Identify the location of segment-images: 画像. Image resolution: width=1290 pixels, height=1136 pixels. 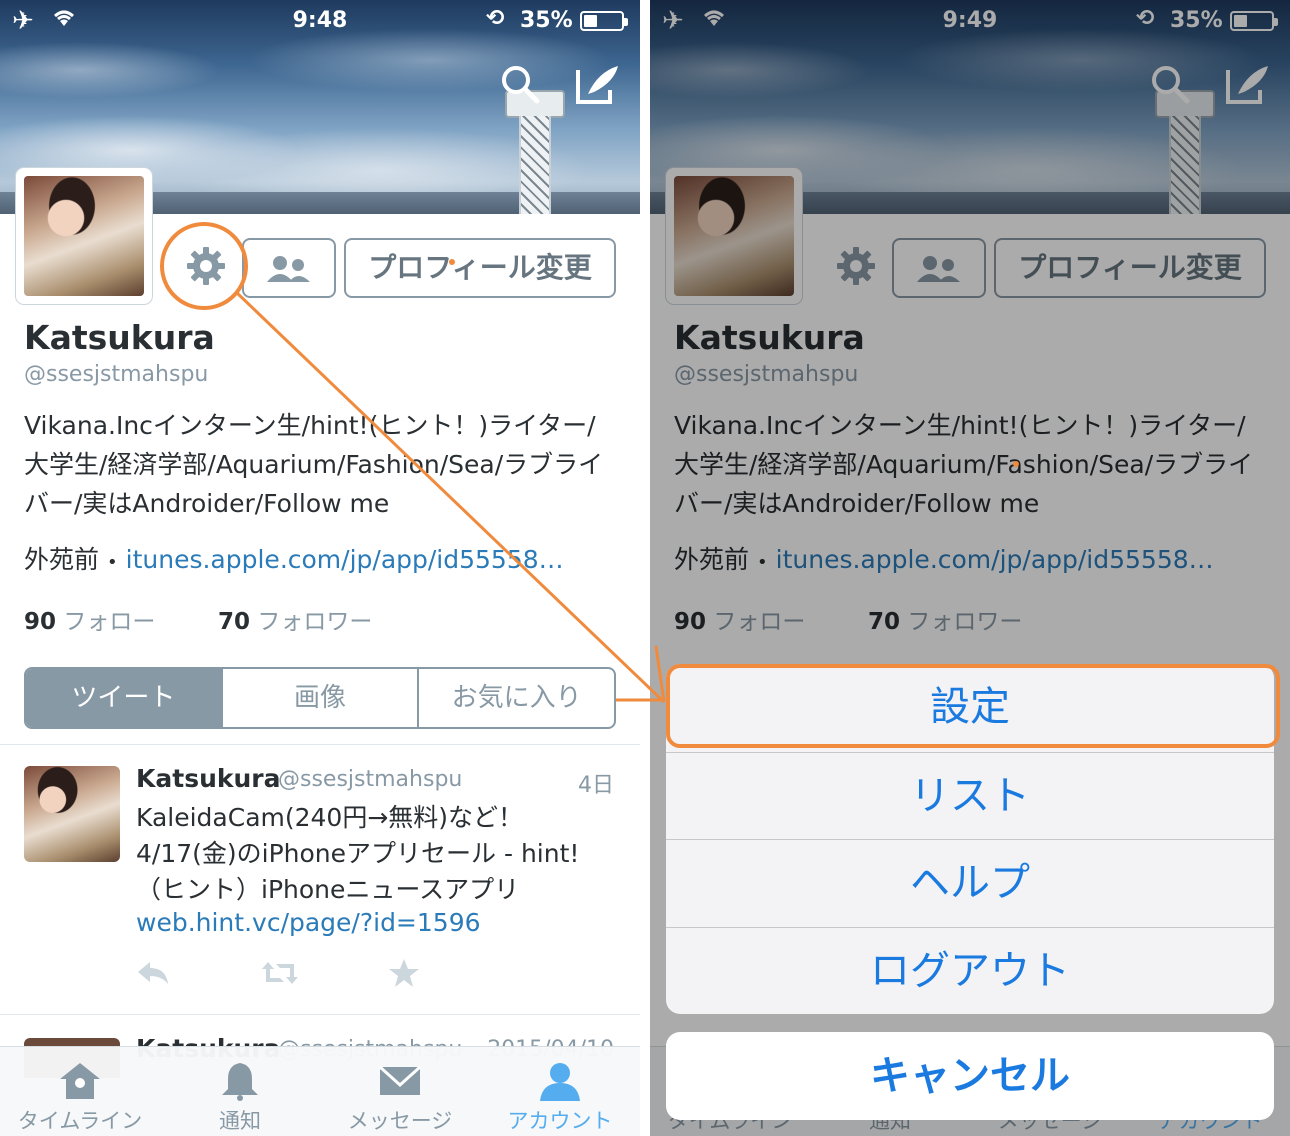
(319, 698).